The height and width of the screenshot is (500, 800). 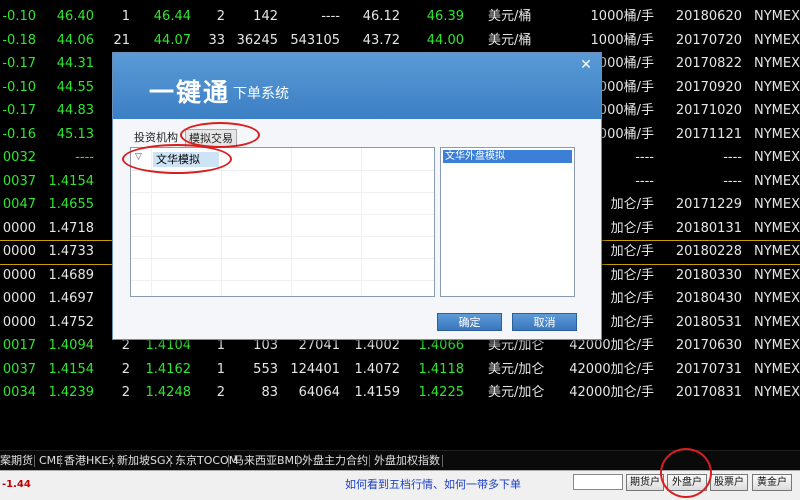 I want to click on table-cell: 20180430, so click(x=708, y=298).